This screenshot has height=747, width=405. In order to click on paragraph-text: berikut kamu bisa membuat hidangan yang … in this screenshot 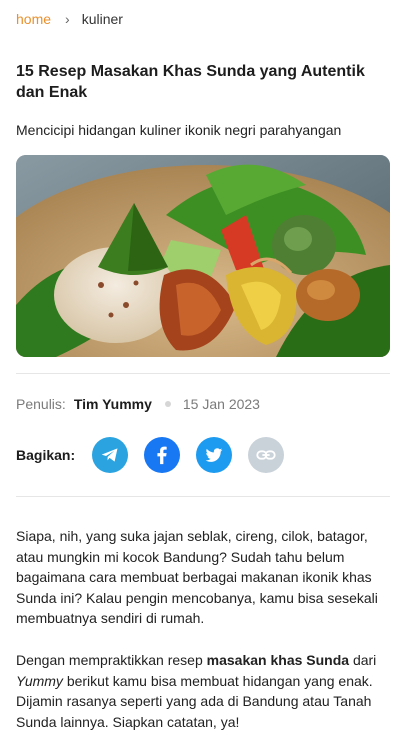, I will do `click(194, 701)`.